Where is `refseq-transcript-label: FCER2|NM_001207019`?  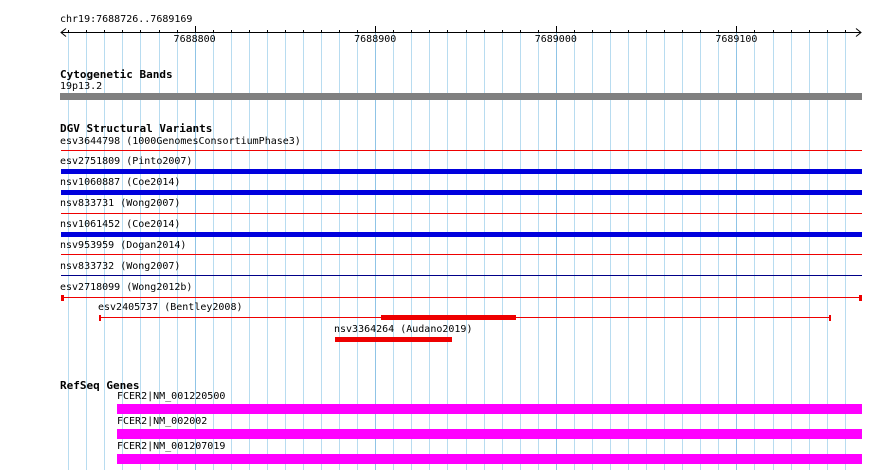 refseq-transcript-label: FCER2|NM_001207019 is located at coordinates (171, 447).